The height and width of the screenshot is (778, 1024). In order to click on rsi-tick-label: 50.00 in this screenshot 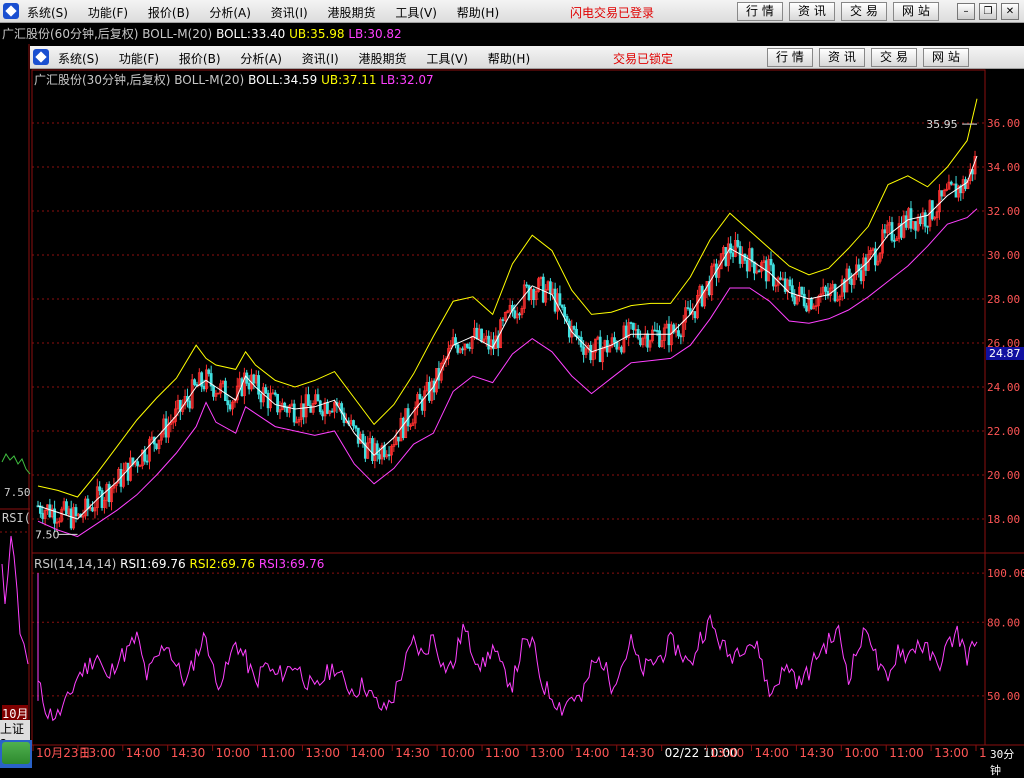, I will do `click(1003, 696)`.